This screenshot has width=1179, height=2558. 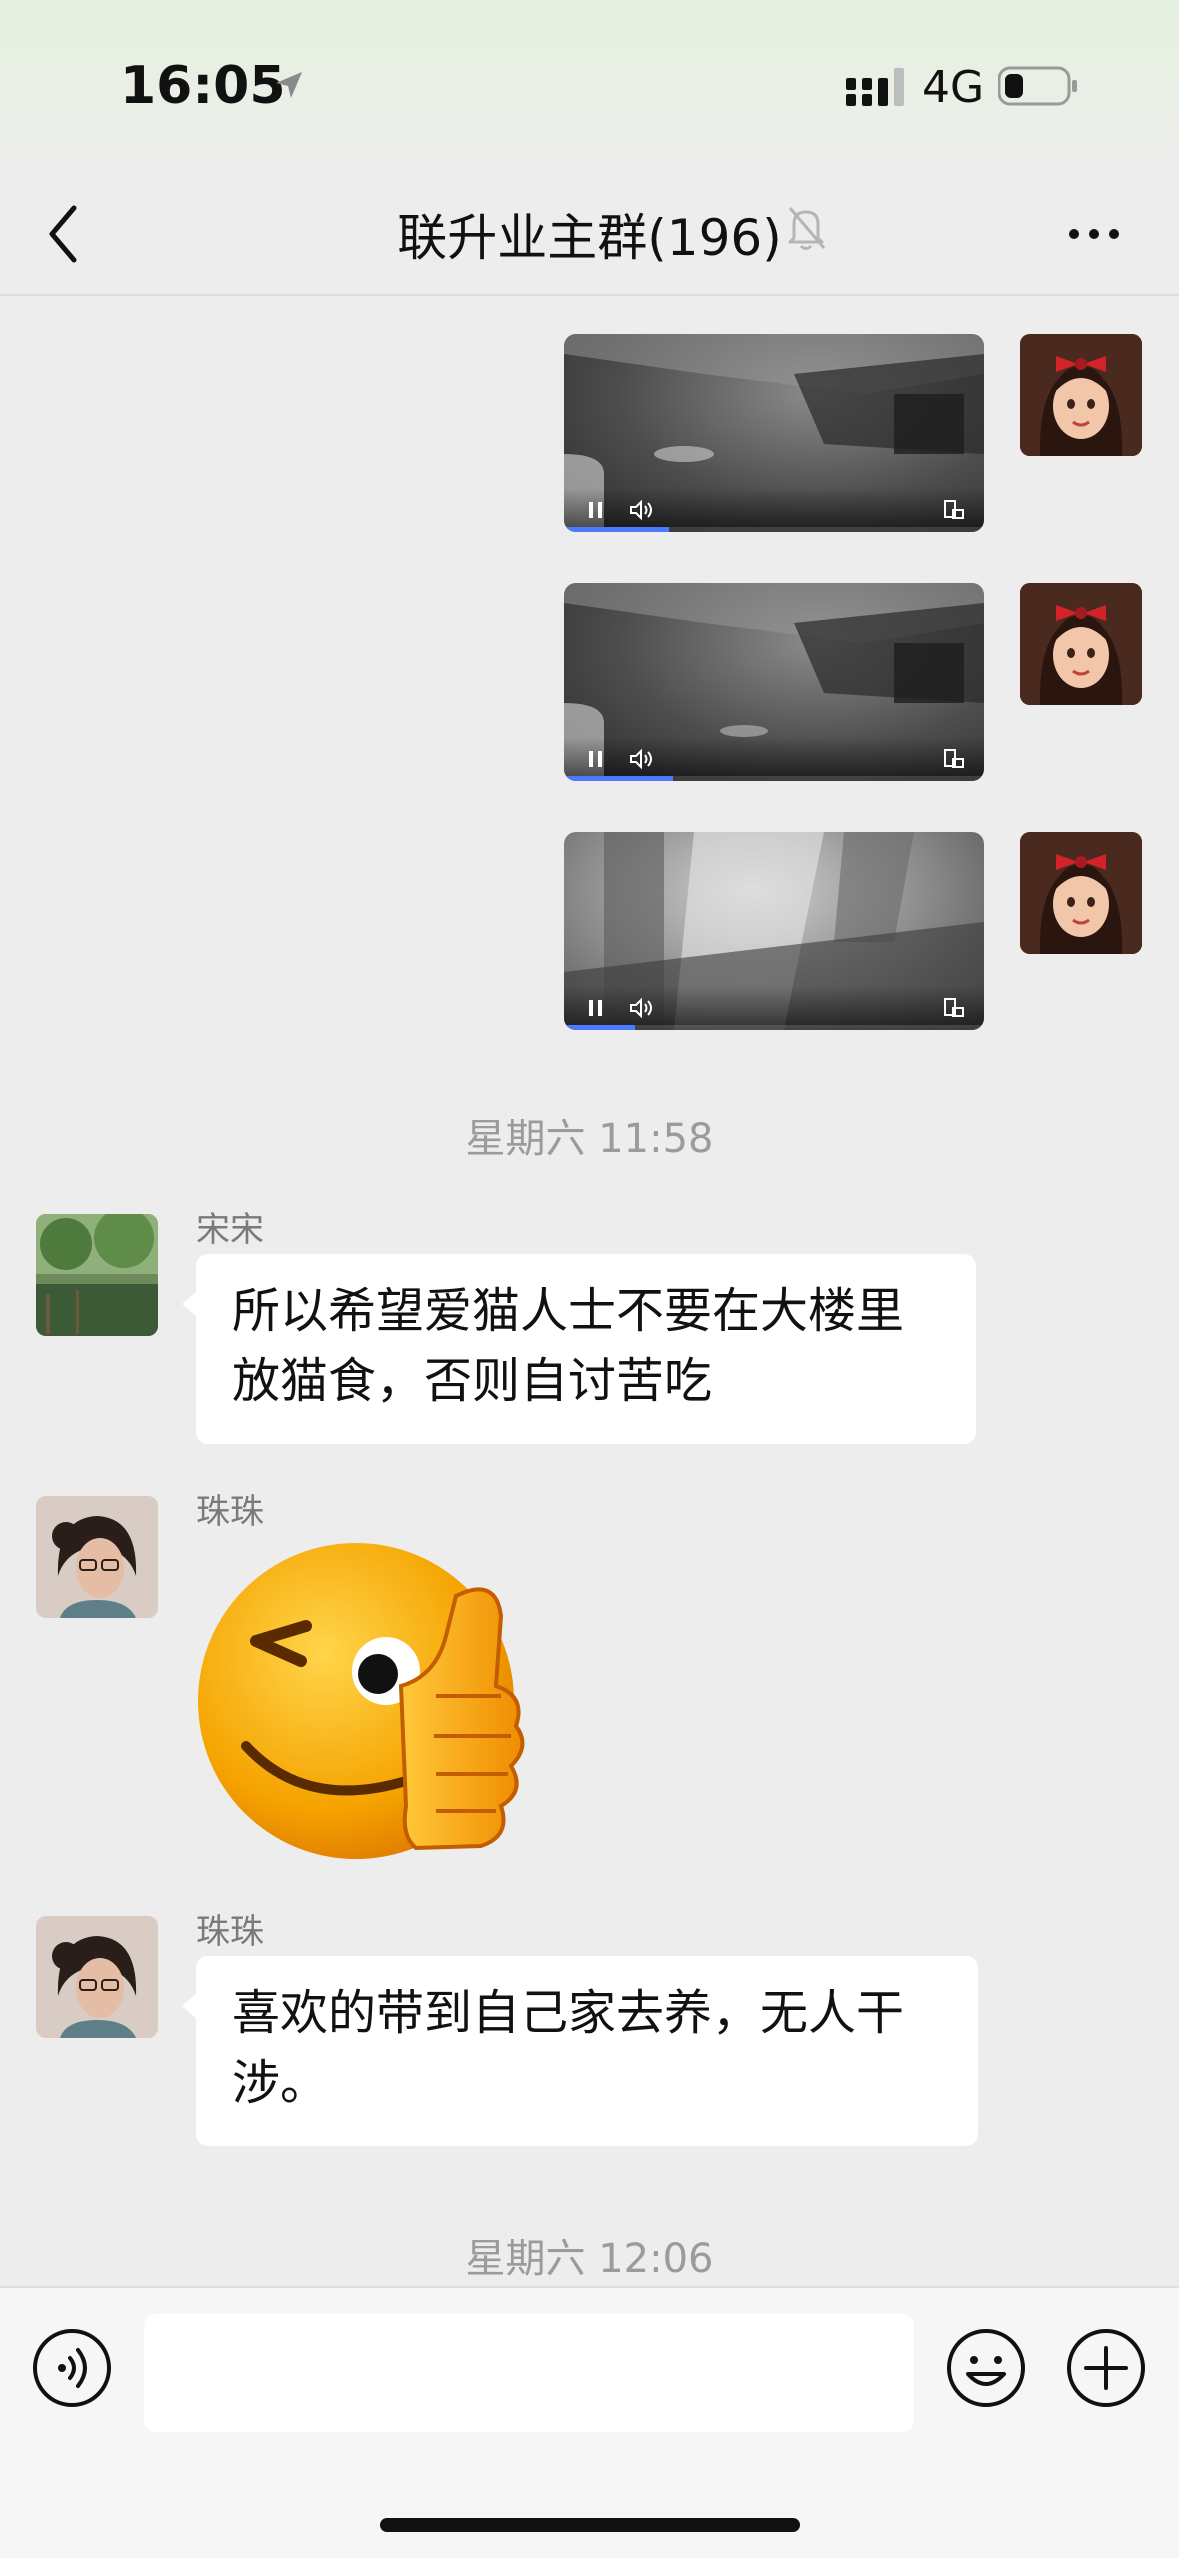 I want to click on more-icon, so click(x=1094, y=234).